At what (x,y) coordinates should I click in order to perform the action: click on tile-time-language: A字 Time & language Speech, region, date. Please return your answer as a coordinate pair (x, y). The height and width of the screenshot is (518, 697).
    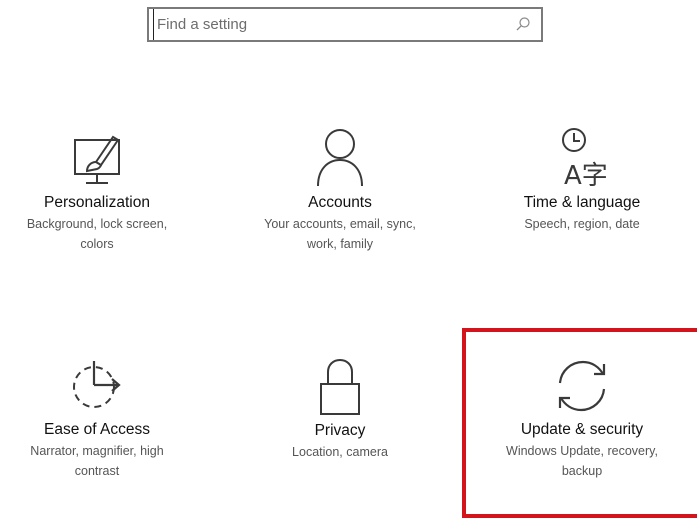
    Looking at the image, I should click on (582, 179).